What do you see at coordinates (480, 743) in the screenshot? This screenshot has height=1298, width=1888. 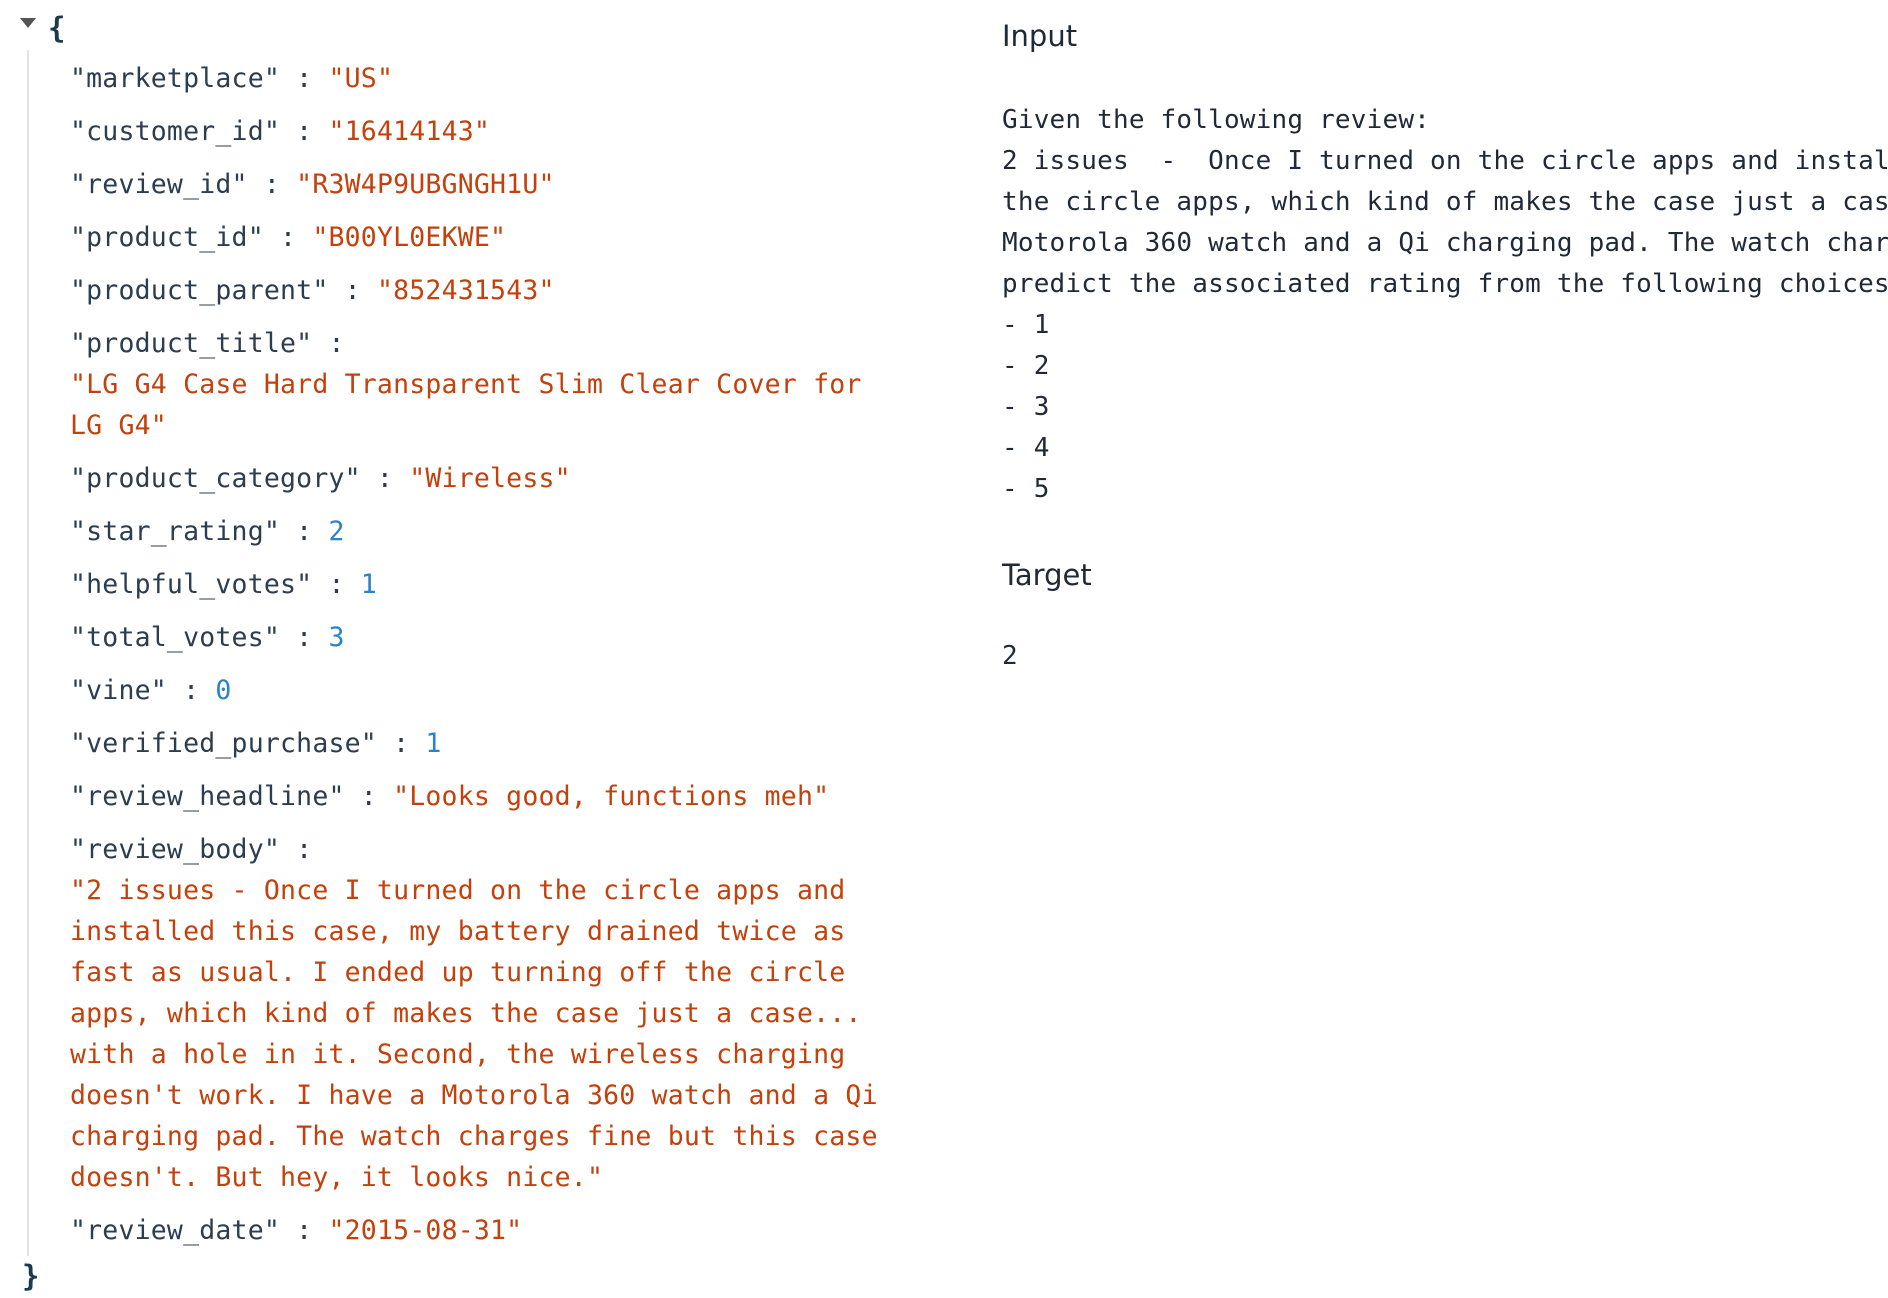 I see `json-field-row: "verified_purchase" : 1` at bounding box center [480, 743].